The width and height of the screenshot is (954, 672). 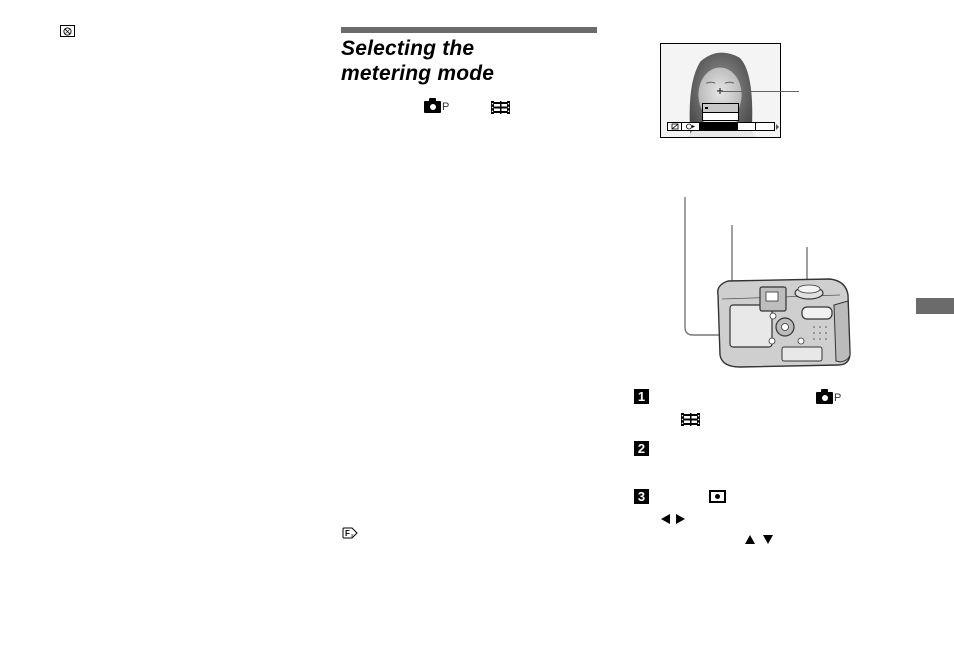 I want to click on left-arrow-icon, so click(x=665, y=519).